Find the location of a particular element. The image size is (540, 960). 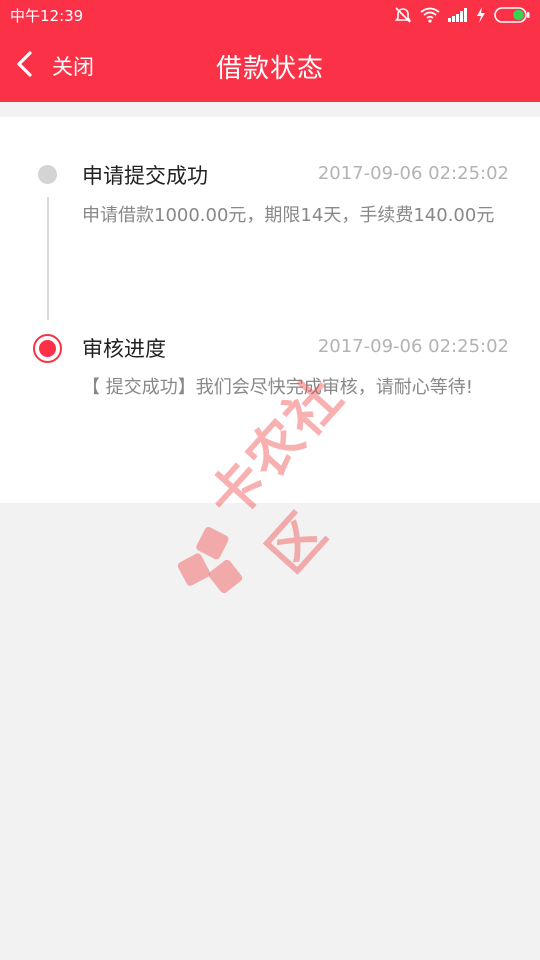

chevron-left-icon is located at coordinates (24, 66).